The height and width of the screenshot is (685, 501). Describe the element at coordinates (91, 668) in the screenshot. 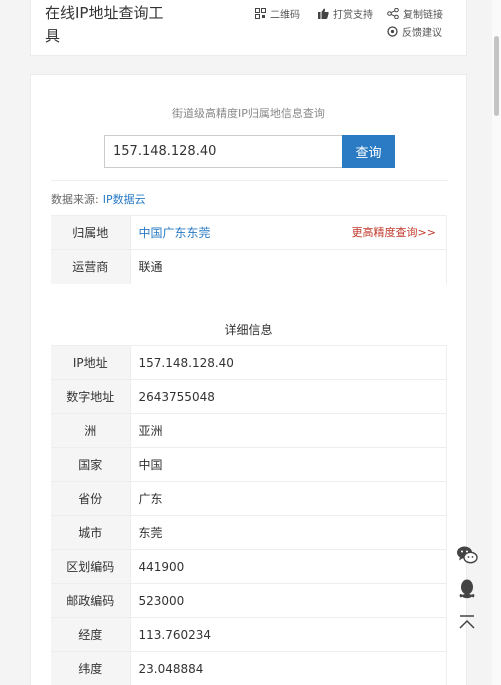

I see `row-key: 纬度` at that location.